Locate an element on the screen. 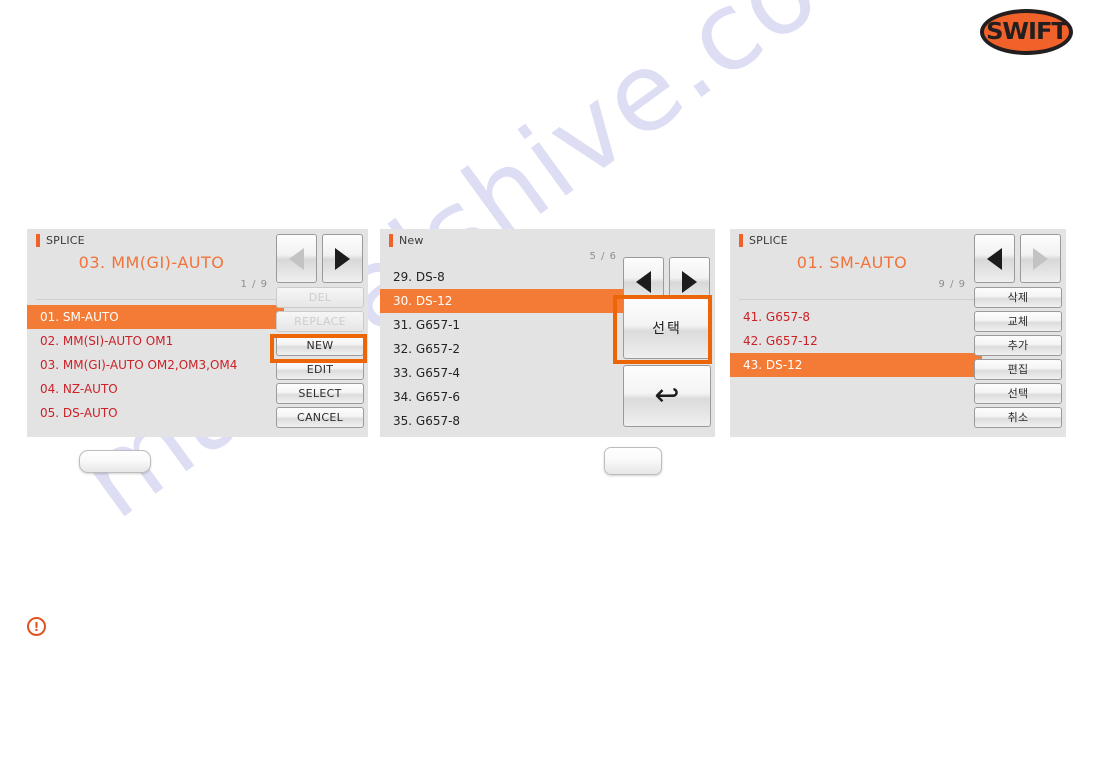 Image resolution: width=1095 pixels, height=780 pixels. screen-3-button-column: 삭제 교체 추가 편집 선택 취소 is located at coordinates (1018, 332).